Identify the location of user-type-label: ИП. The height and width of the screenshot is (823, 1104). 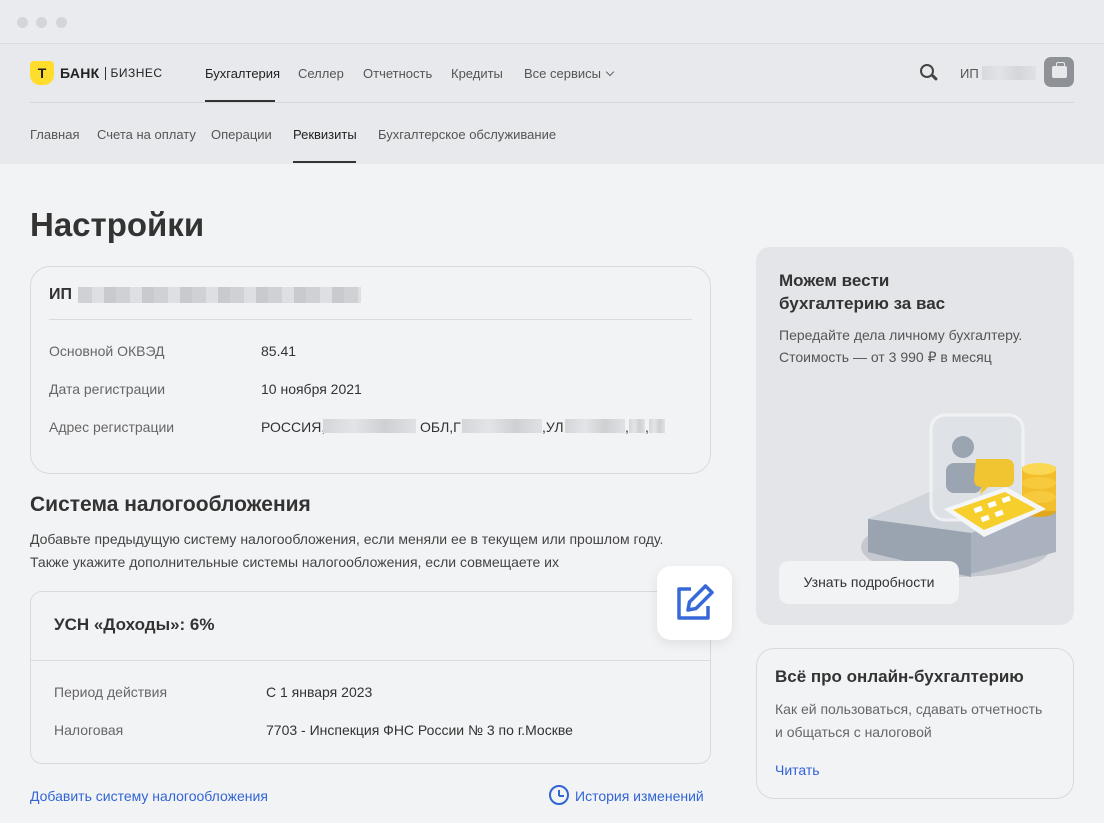
(969, 73).